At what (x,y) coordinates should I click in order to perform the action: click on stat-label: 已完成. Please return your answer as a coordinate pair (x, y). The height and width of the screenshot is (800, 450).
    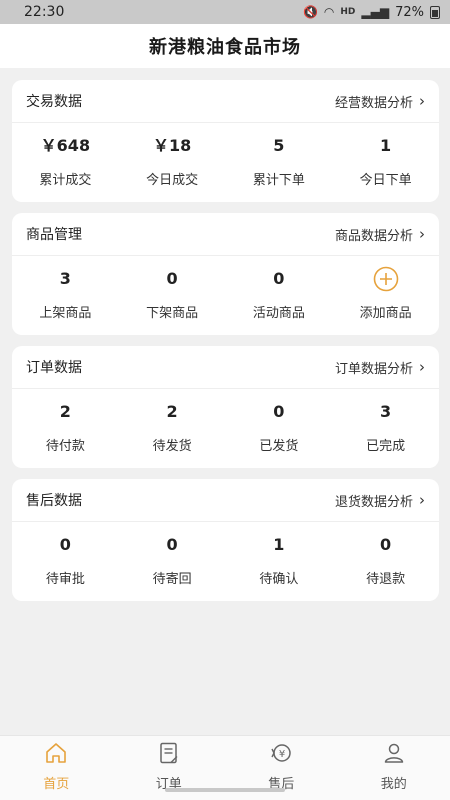
    Looking at the image, I should click on (386, 446).